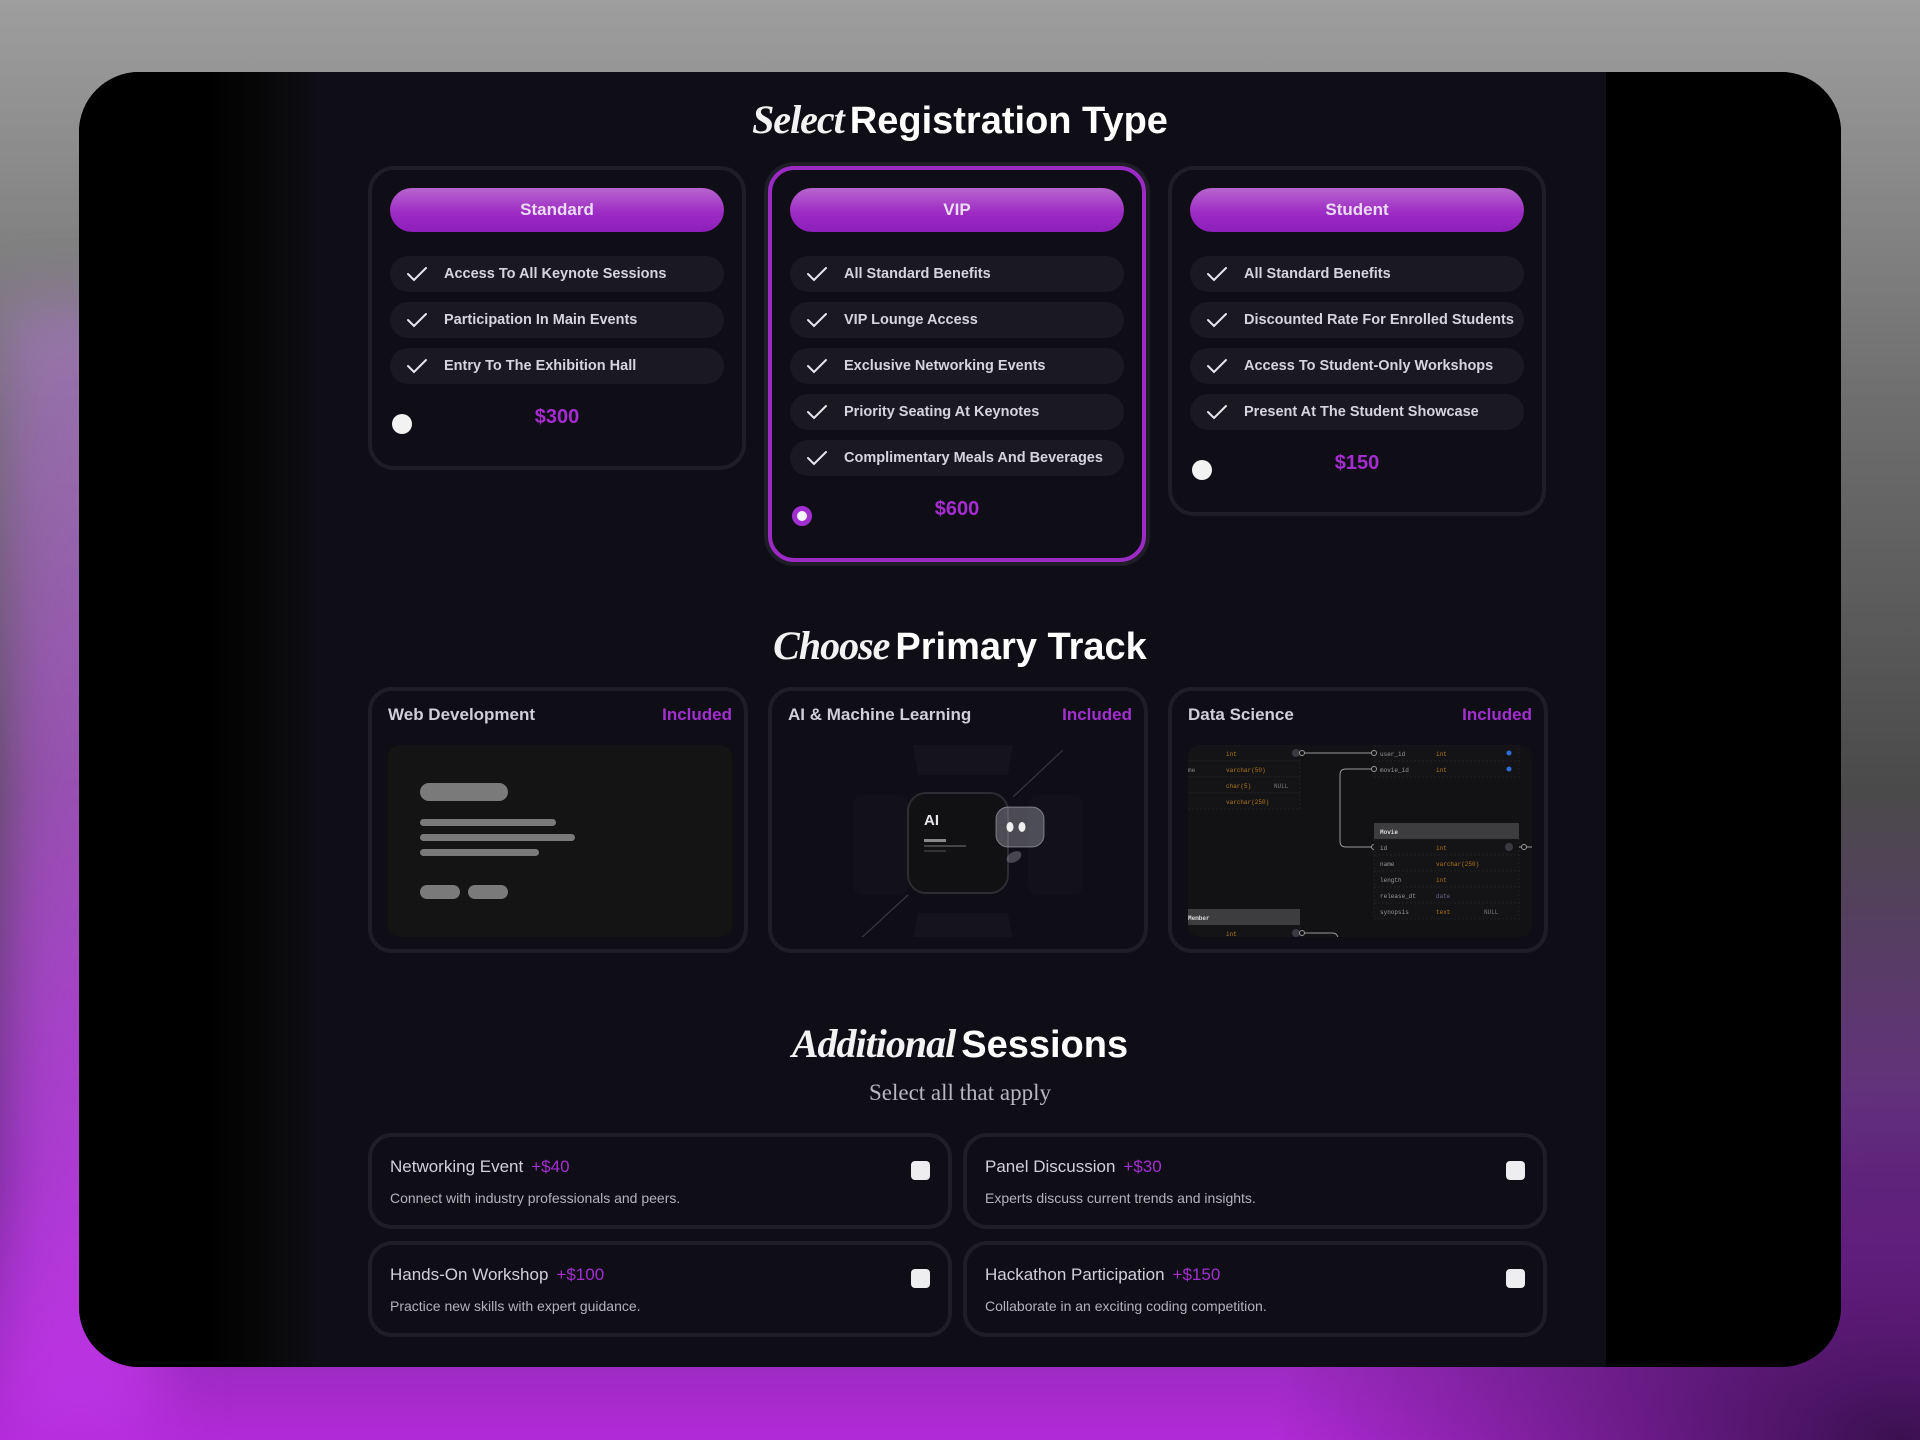 The width and height of the screenshot is (1920, 1440). What do you see at coordinates (1394, 912) in the screenshot?
I see `schema-field: synopsis` at bounding box center [1394, 912].